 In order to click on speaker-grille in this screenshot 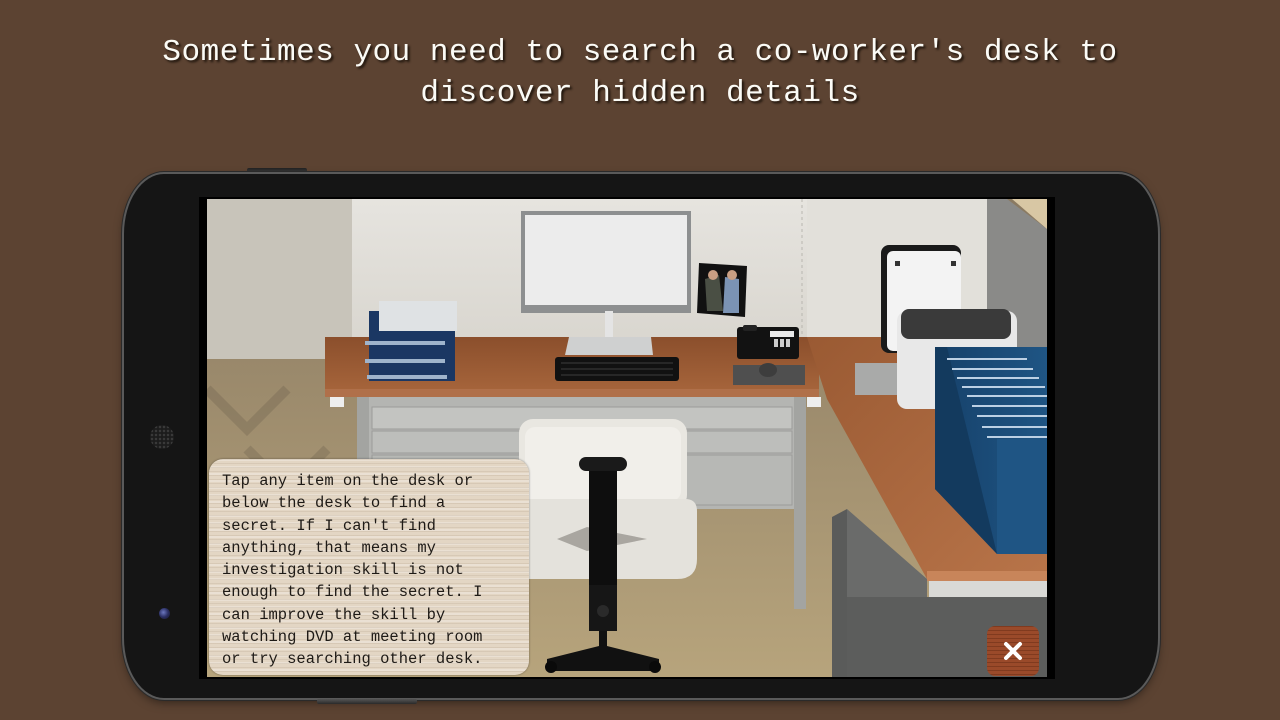, I will do `click(162, 437)`.